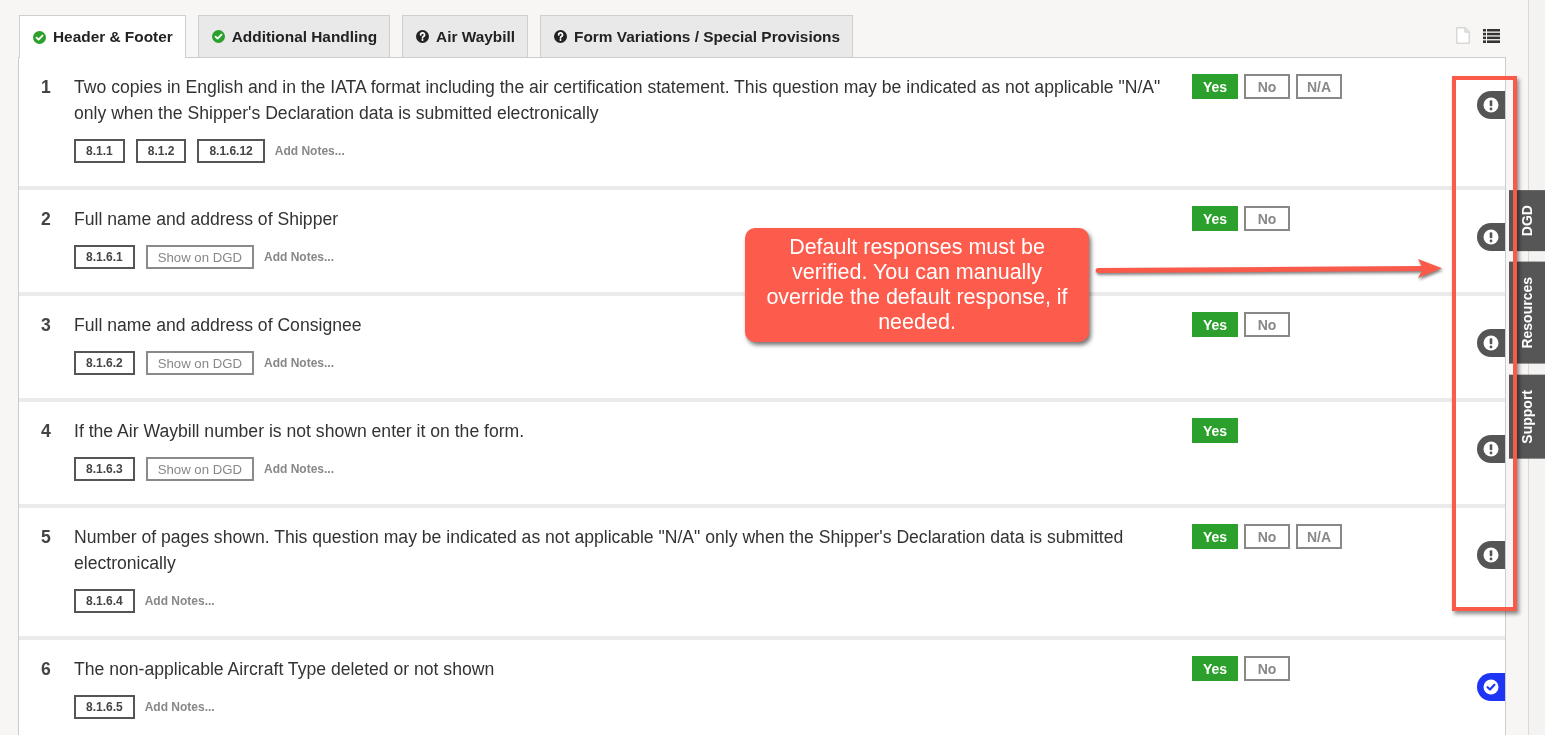 This screenshot has height=735, width=1545. I want to click on question-number: 2, so click(46, 219).